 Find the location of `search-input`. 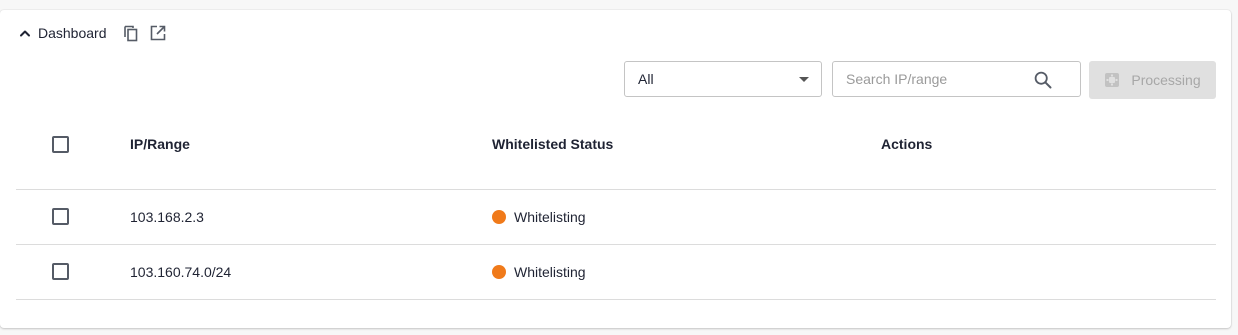

search-input is located at coordinates (936, 79).